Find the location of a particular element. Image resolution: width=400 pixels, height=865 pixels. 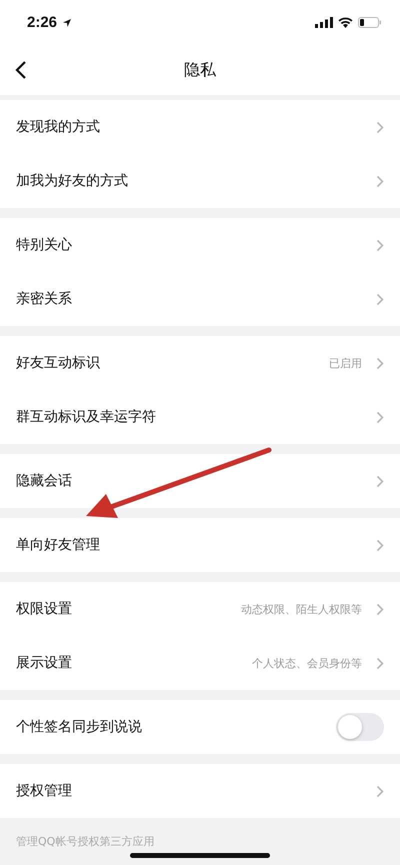

row-label: 群互动标识及幸运字符 is located at coordinates (86, 417).